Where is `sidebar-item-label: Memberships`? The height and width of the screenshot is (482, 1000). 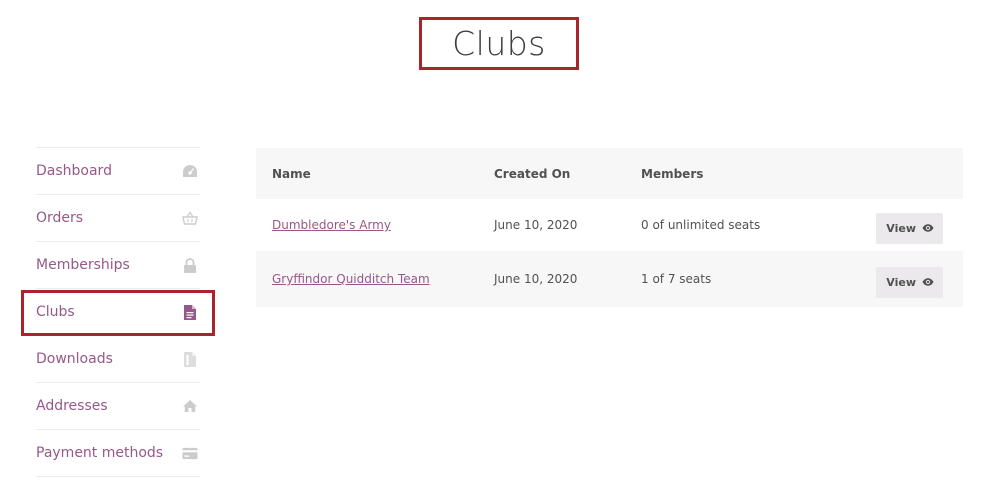 sidebar-item-label: Memberships is located at coordinates (83, 265).